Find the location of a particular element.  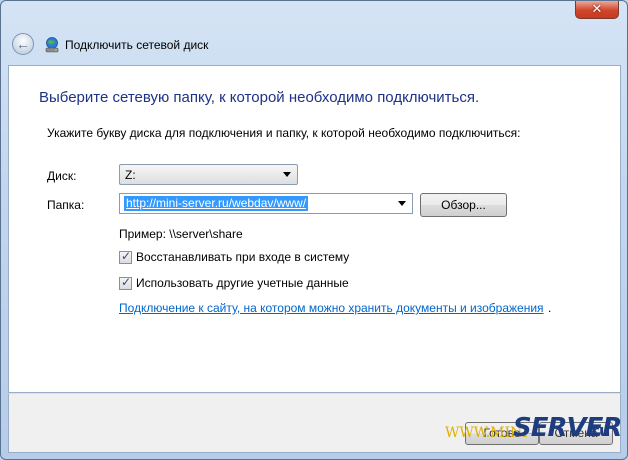

close-button: ✕ is located at coordinates (597, 10).